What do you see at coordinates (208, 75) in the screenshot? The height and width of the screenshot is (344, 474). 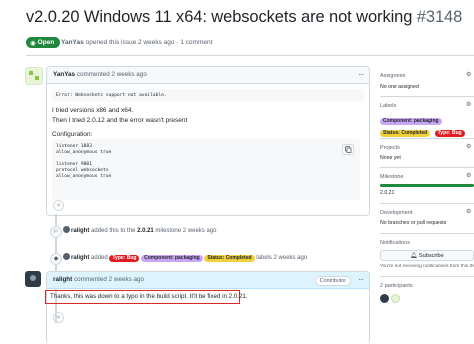 I see `comment-header: YanYas commented 2 weeks ago` at bounding box center [208, 75].